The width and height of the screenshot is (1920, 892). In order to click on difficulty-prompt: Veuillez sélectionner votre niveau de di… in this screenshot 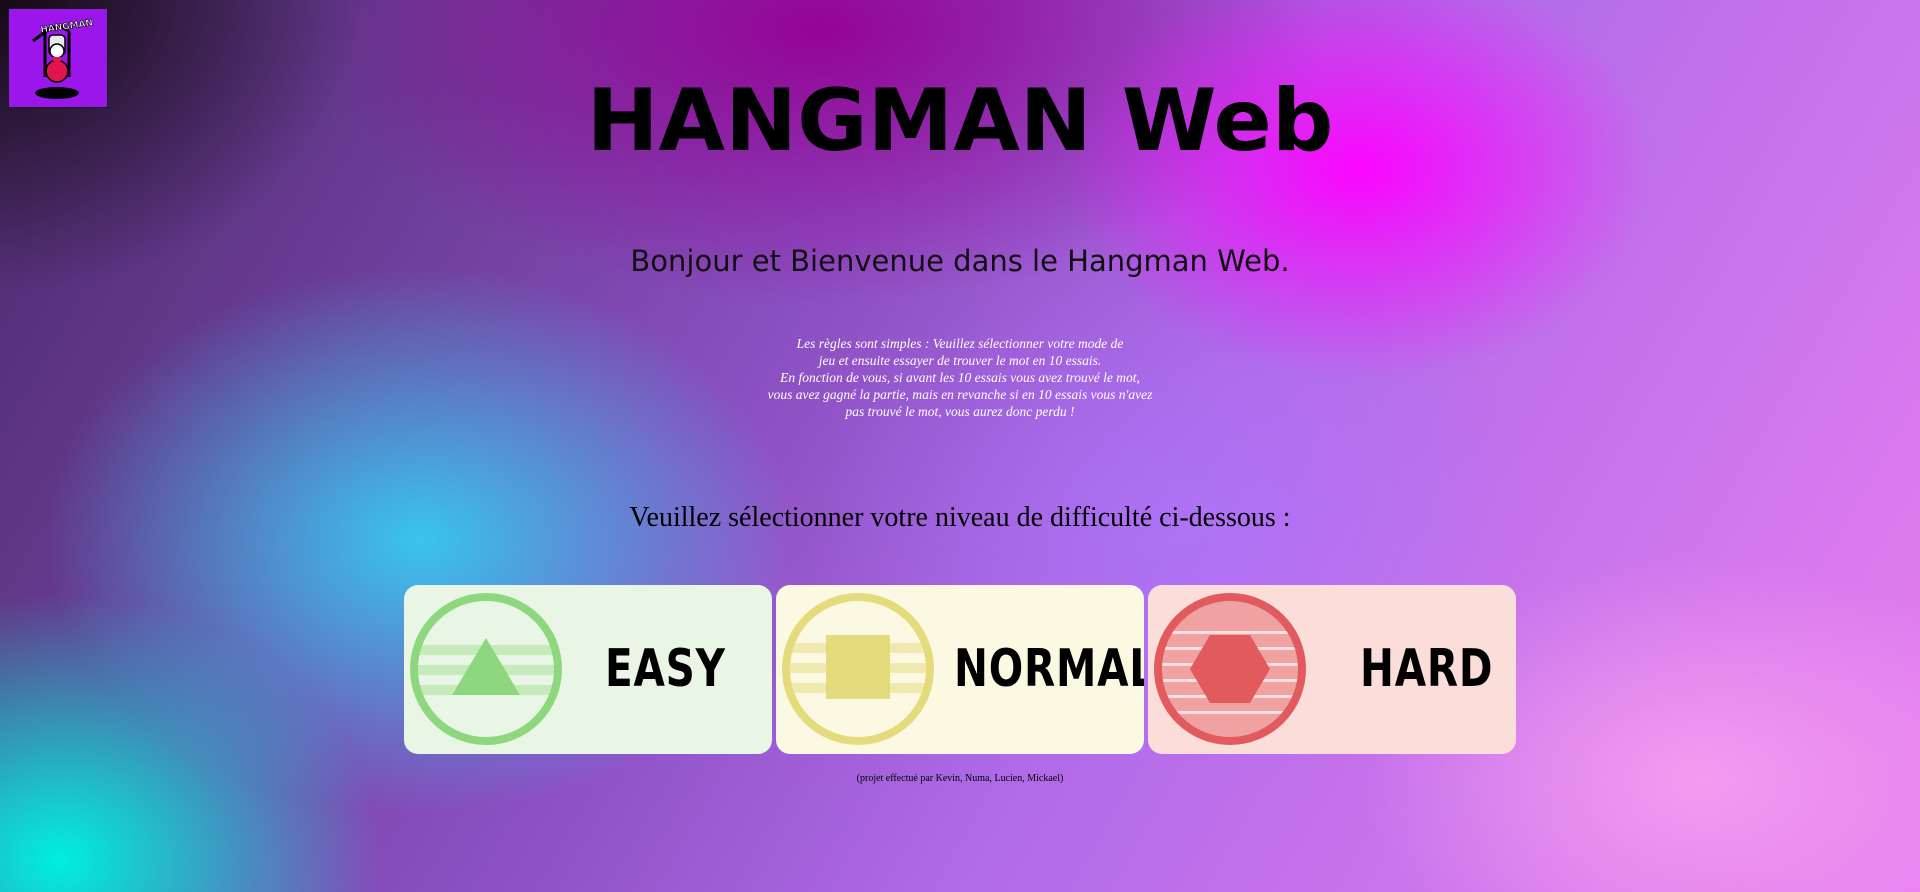, I will do `click(960, 517)`.